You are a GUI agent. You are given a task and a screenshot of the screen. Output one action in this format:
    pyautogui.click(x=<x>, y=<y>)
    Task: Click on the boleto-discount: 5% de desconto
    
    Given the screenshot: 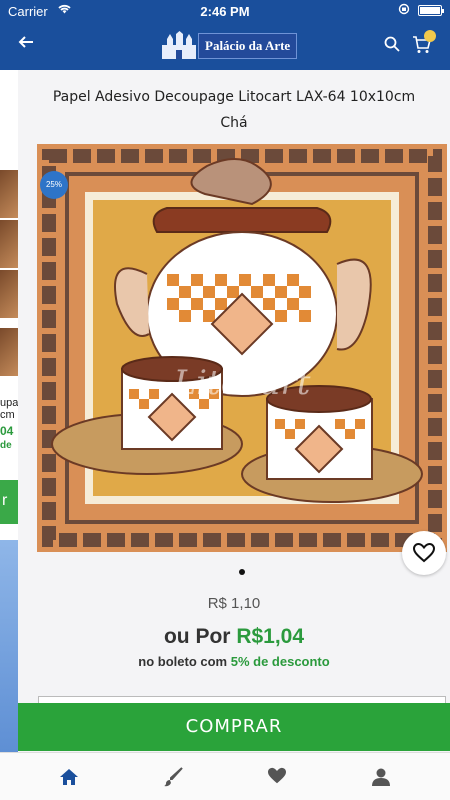 What is the action you would take?
    pyautogui.click(x=280, y=661)
    